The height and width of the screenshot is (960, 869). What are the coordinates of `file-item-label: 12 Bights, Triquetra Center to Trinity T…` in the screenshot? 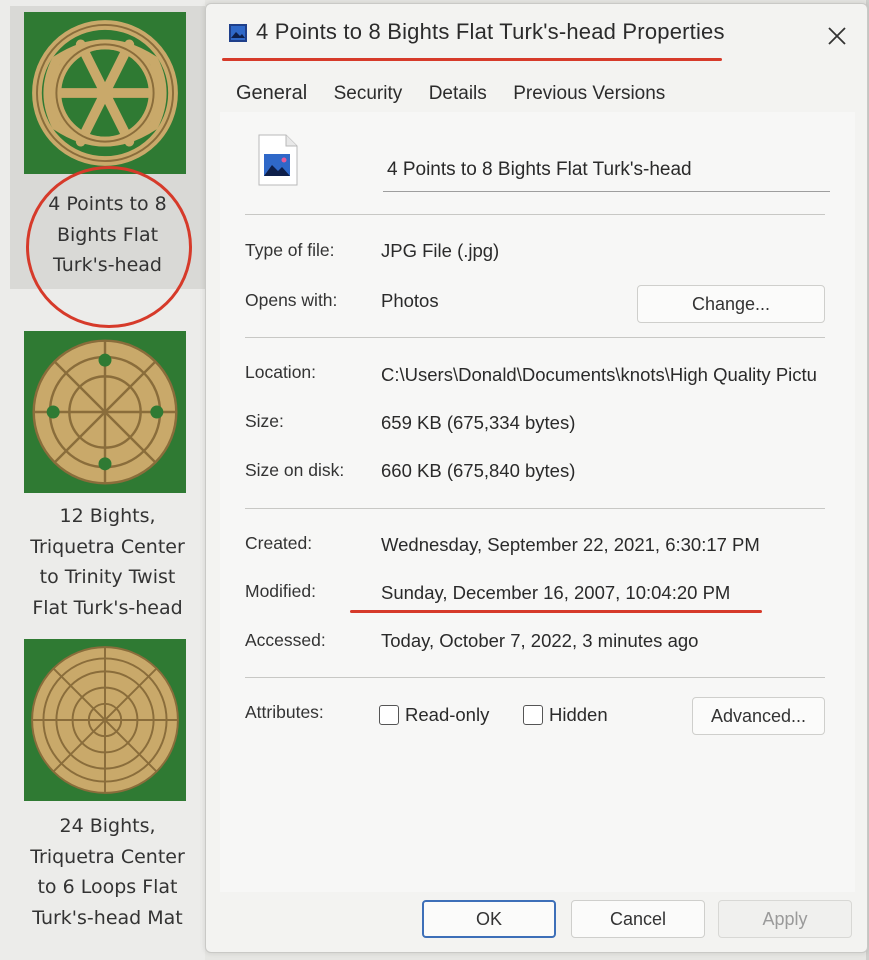 It's located at (107, 562).